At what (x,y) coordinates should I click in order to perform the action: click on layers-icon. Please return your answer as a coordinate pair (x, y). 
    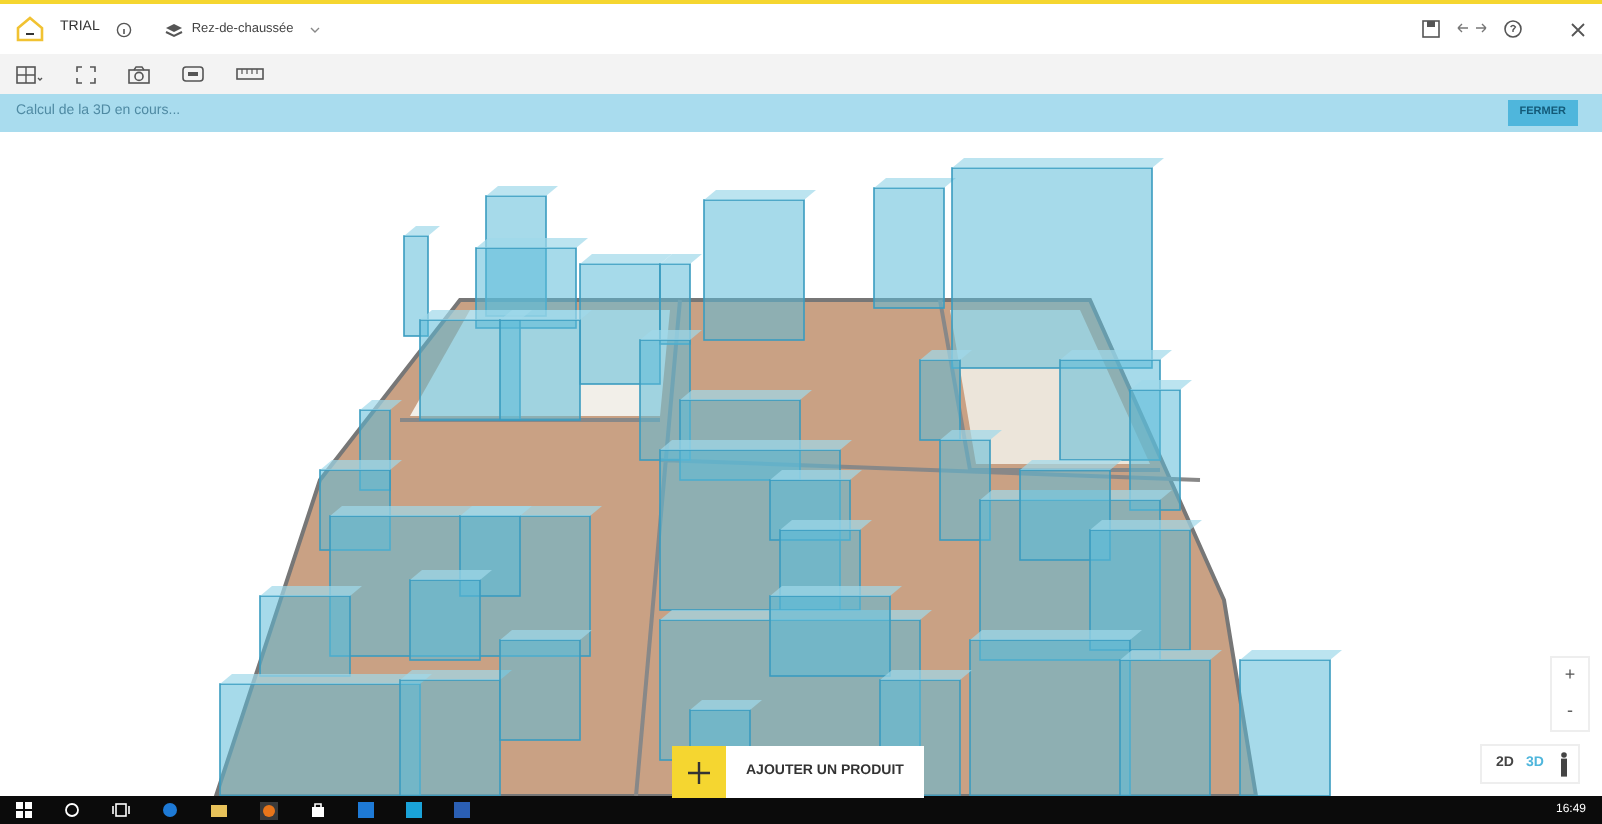
    Looking at the image, I should click on (173, 29).